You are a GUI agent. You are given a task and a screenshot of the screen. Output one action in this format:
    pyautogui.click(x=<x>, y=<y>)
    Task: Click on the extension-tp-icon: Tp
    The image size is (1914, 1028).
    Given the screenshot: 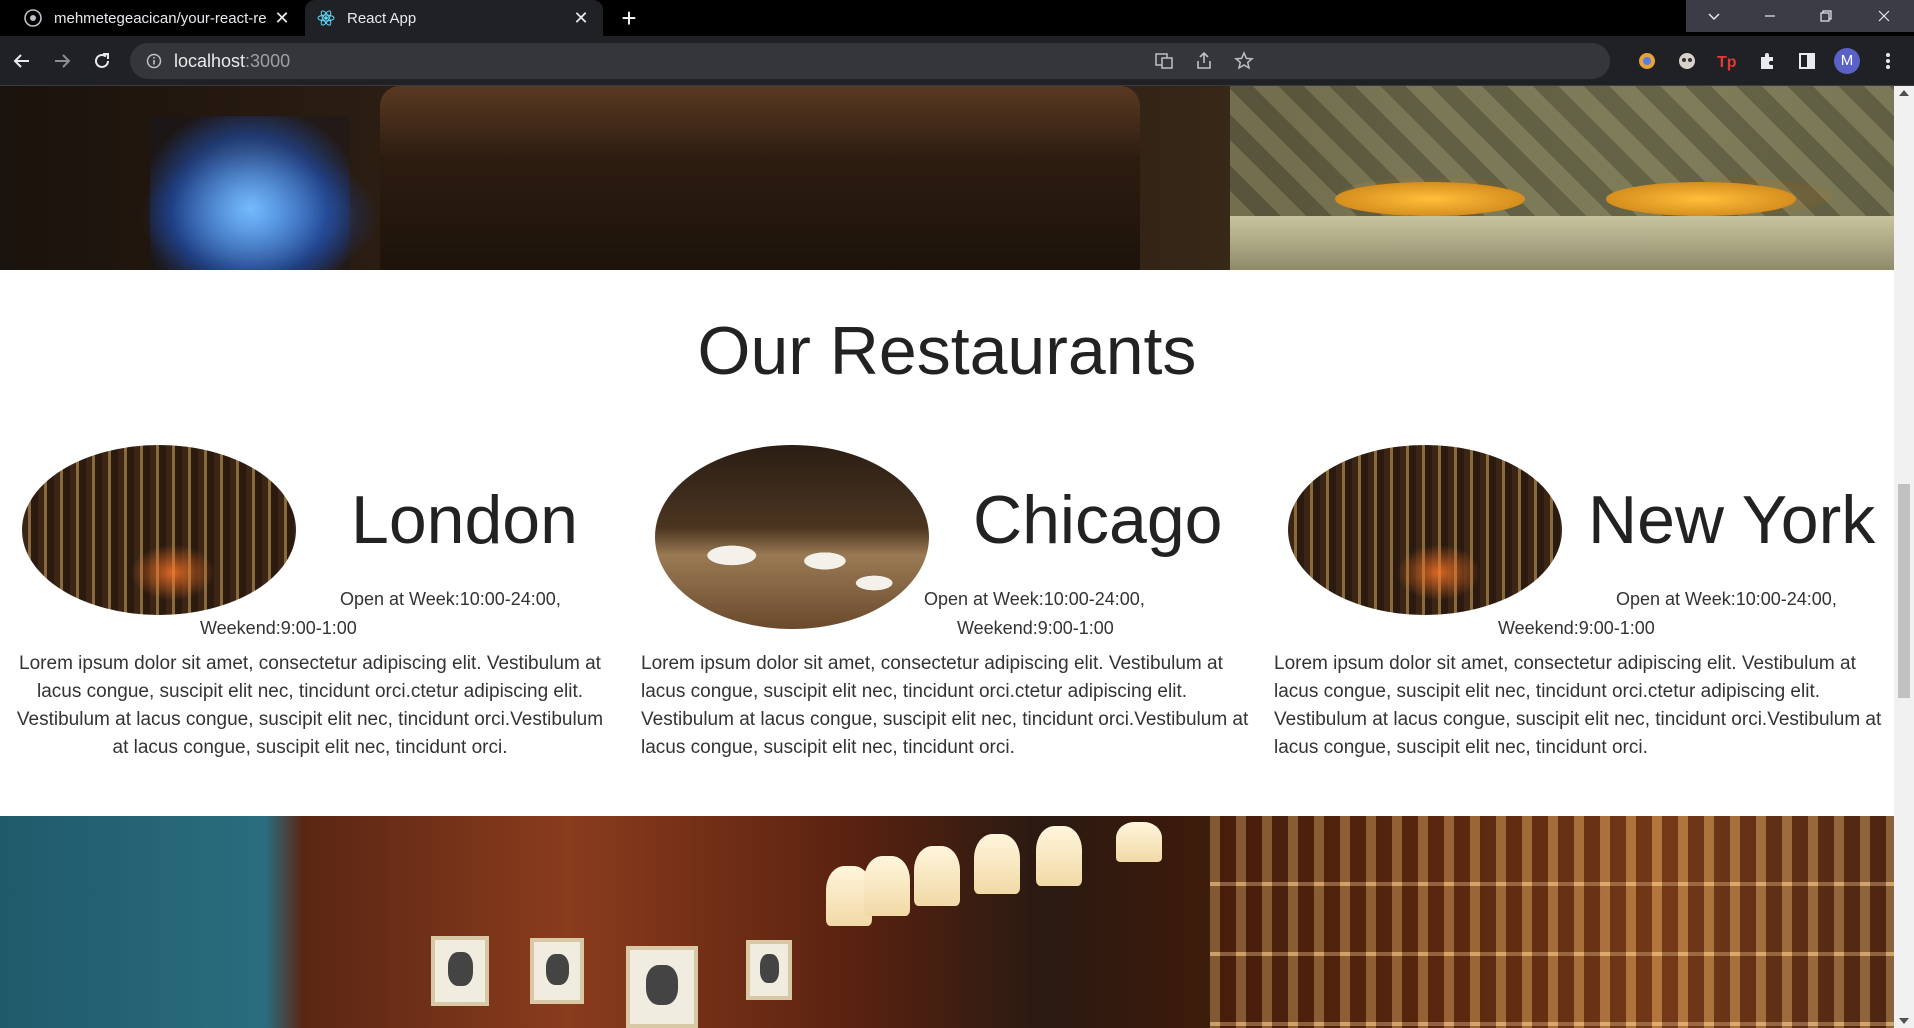 What is the action you would take?
    pyautogui.click(x=1727, y=61)
    